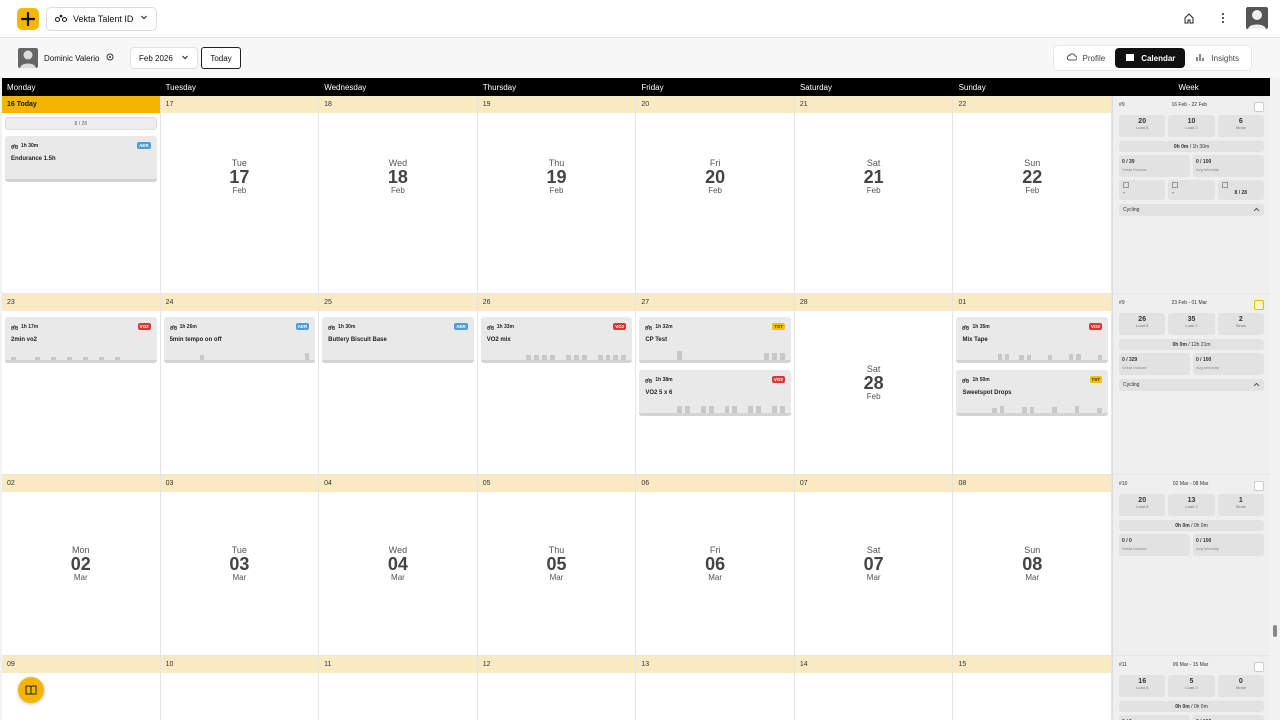  Describe the element at coordinates (101, 19) in the screenshot. I see `org-selector: Vekta Talent ID` at that location.